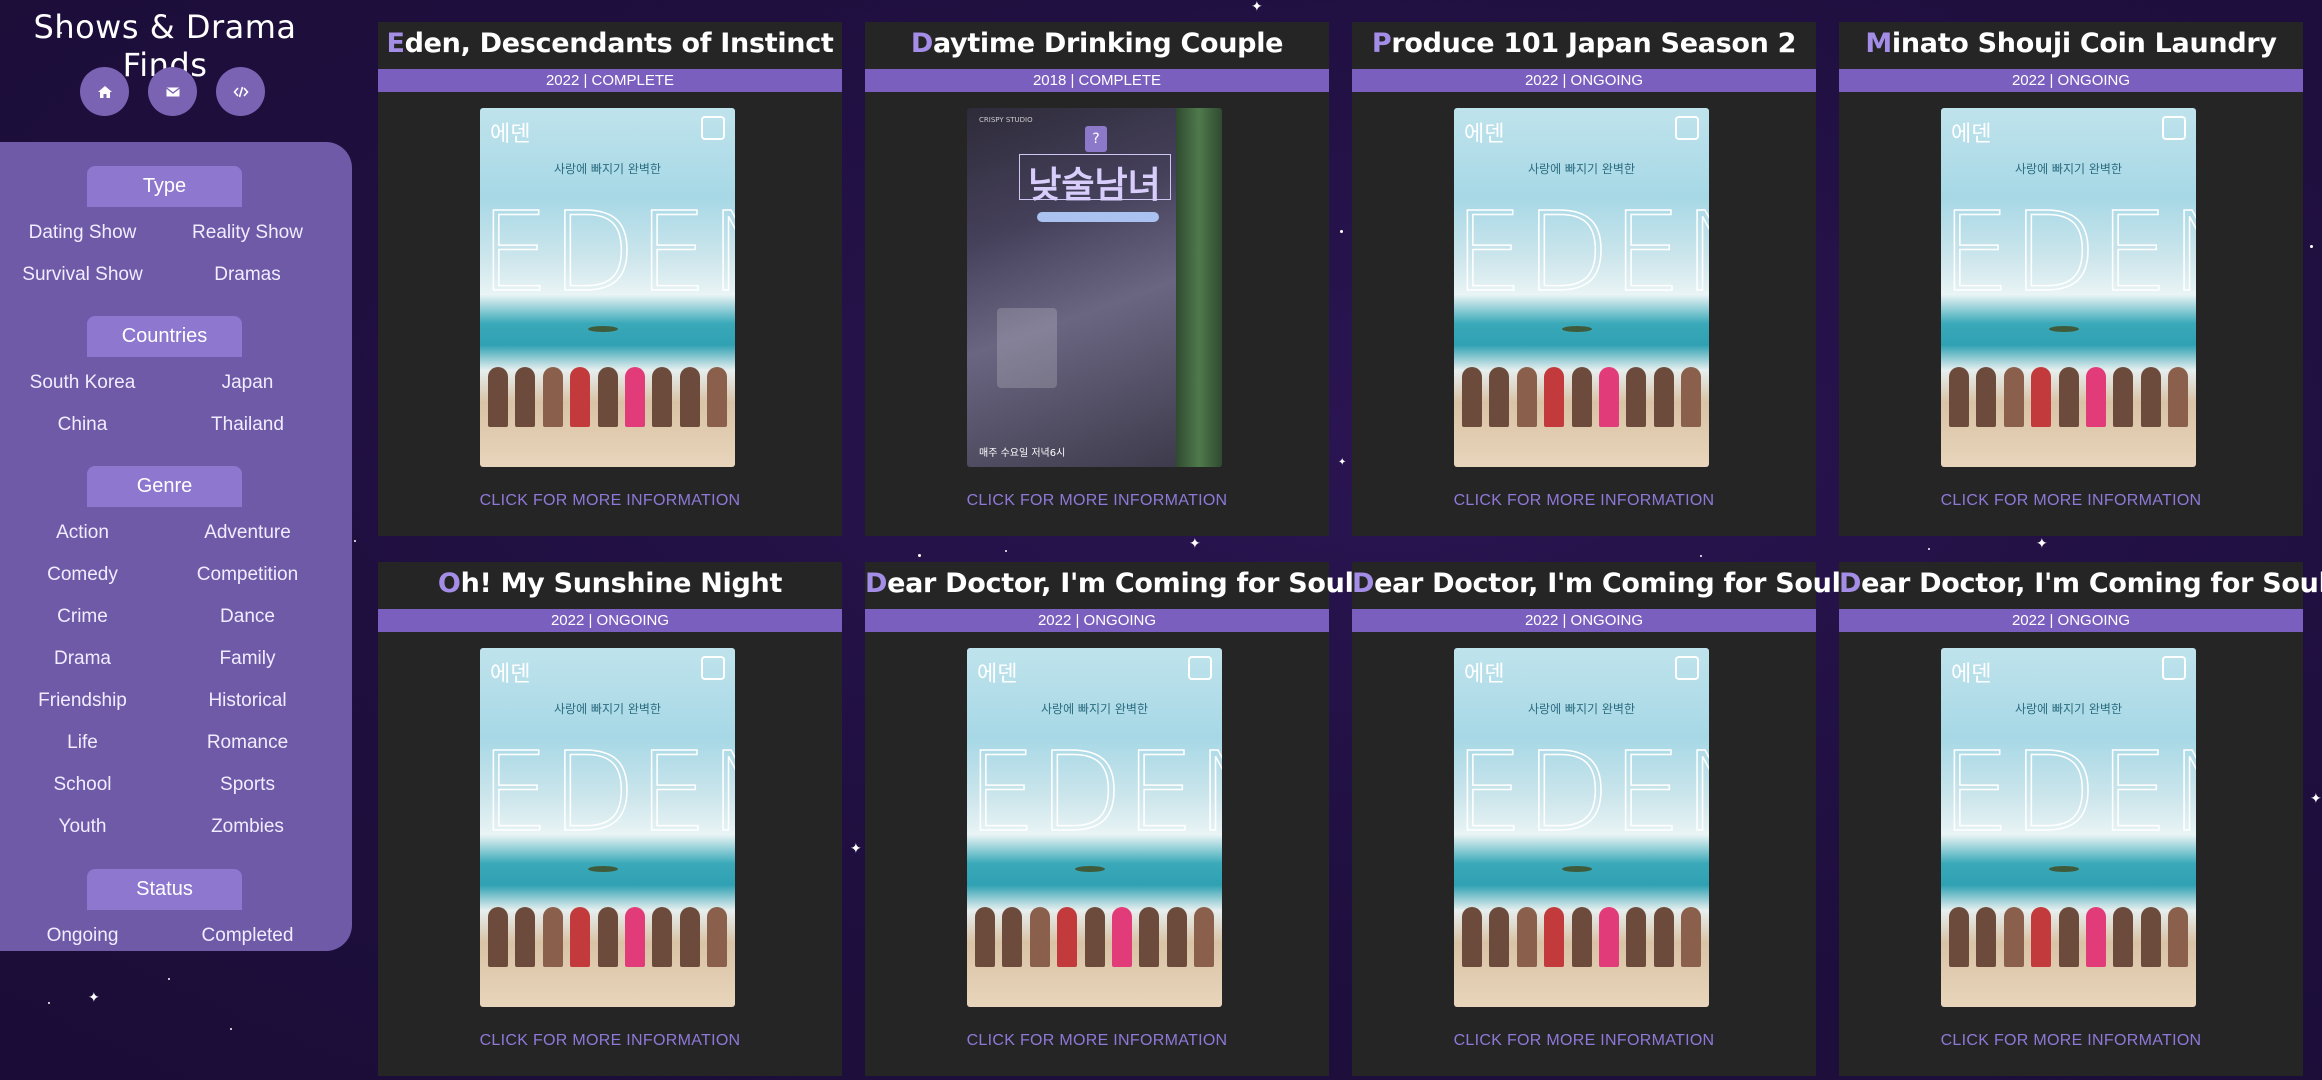  What do you see at coordinates (82, 533) in the screenshot?
I see `filter-option-action: Action` at bounding box center [82, 533].